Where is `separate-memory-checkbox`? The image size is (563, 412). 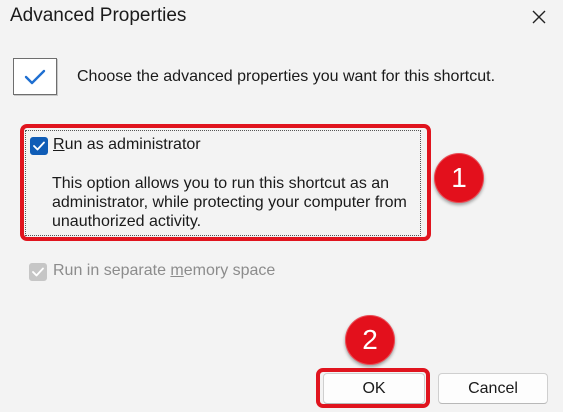
separate-memory-checkbox is located at coordinates (38, 272).